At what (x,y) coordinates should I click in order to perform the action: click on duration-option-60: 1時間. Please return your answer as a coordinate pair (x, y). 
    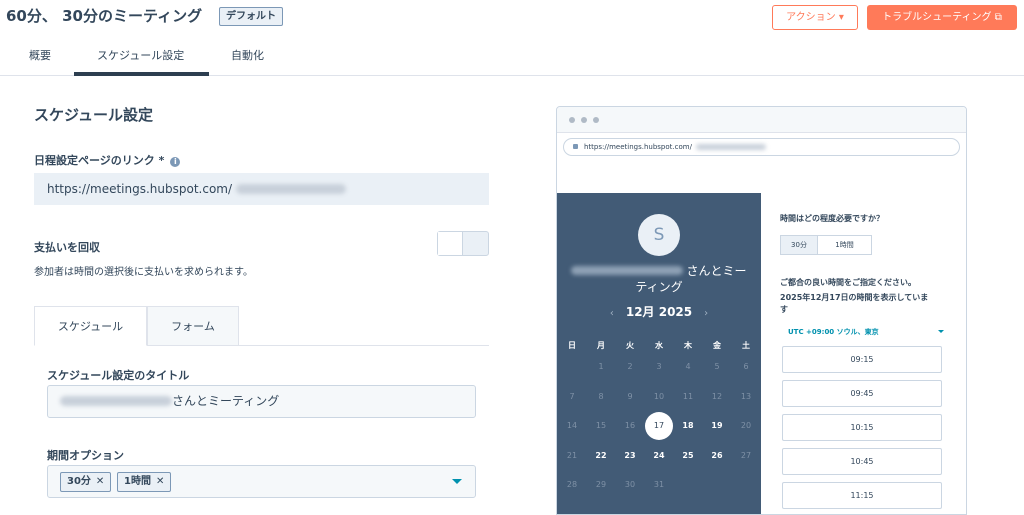
    Looking at the image, I should click on (844, 245).